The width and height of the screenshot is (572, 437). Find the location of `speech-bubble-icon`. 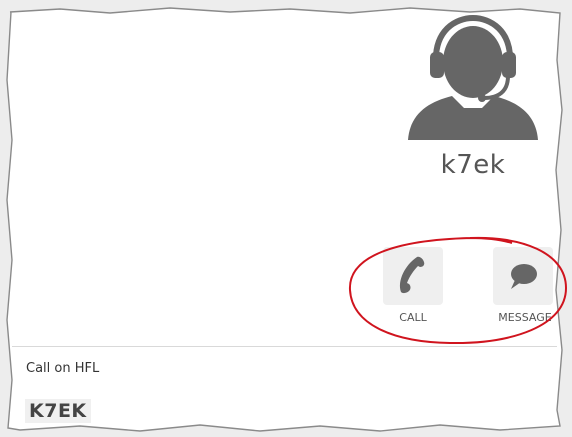

speech-bubble-icon is located at coordinates (524, 276).